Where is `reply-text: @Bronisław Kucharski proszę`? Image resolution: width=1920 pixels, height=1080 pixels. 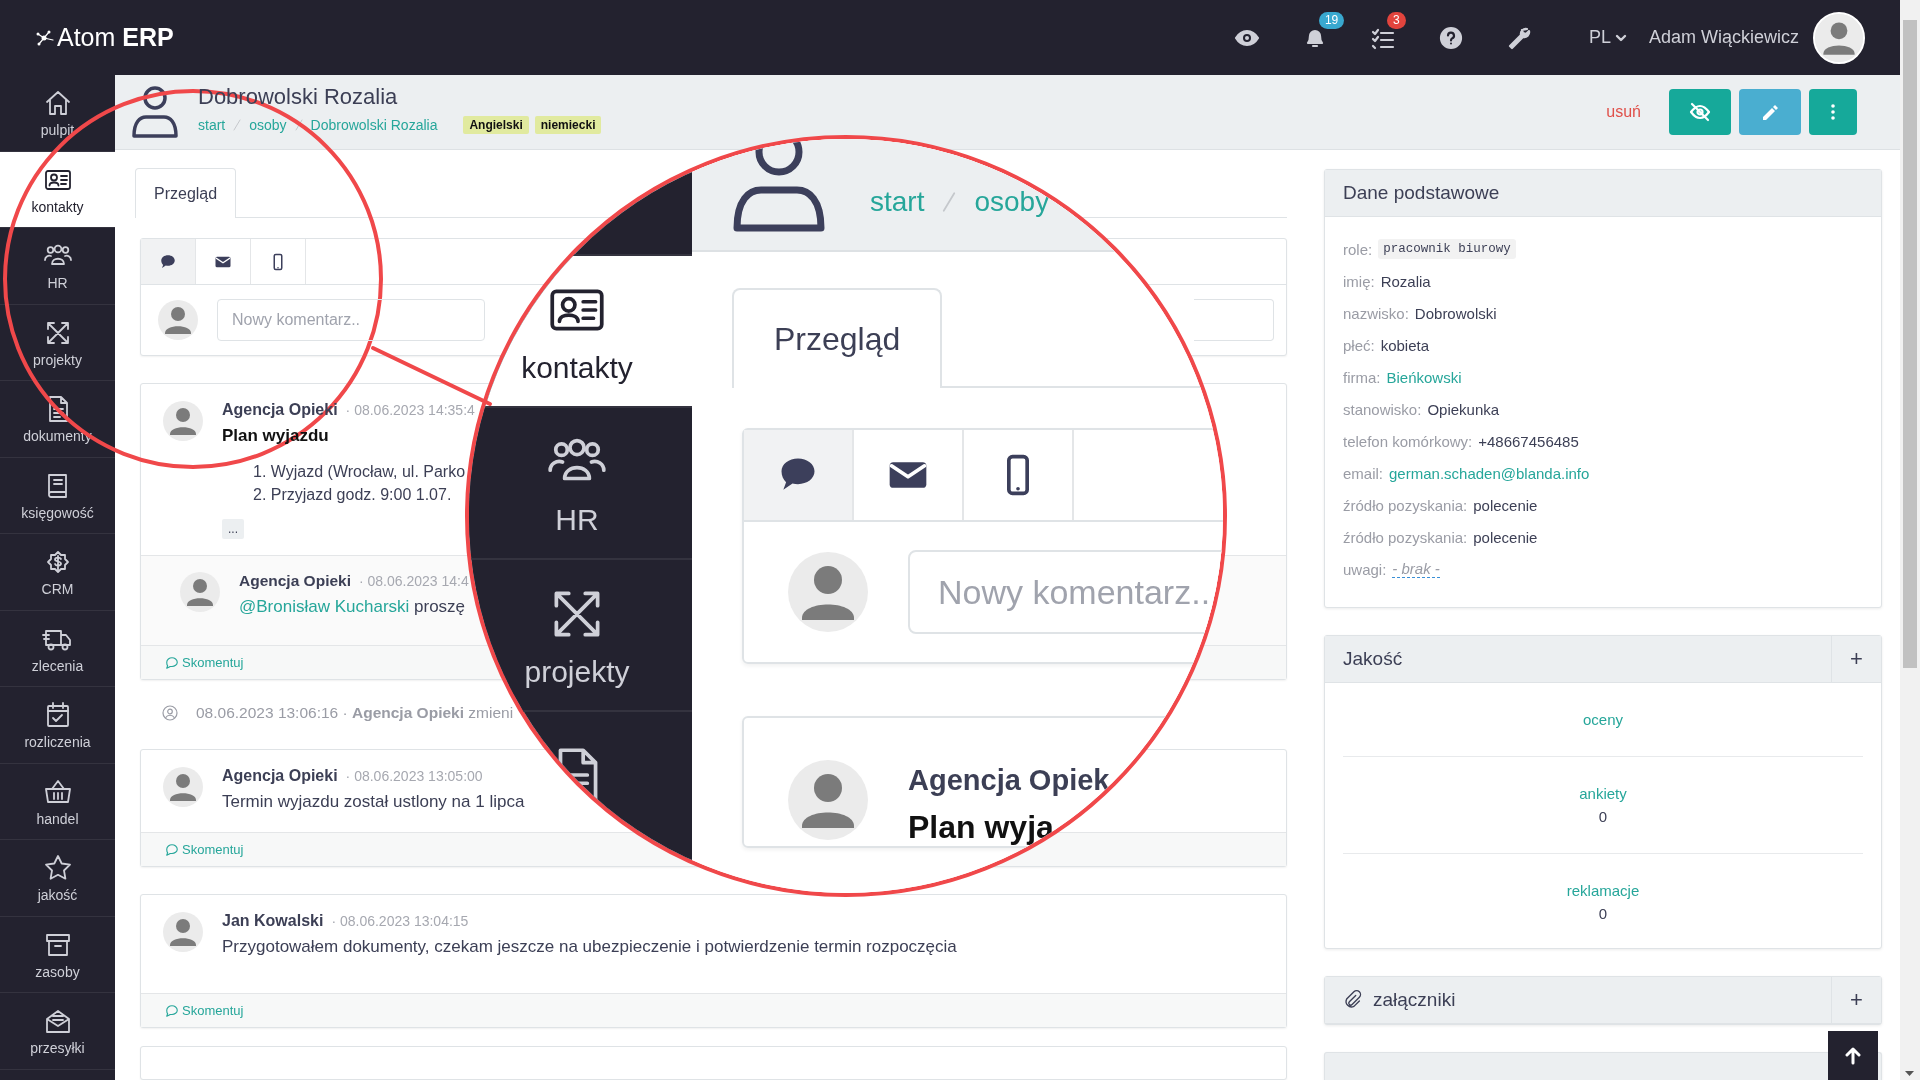 reply-text: @Bronisław Kucharski proszę is located at coordinates (353, 607).